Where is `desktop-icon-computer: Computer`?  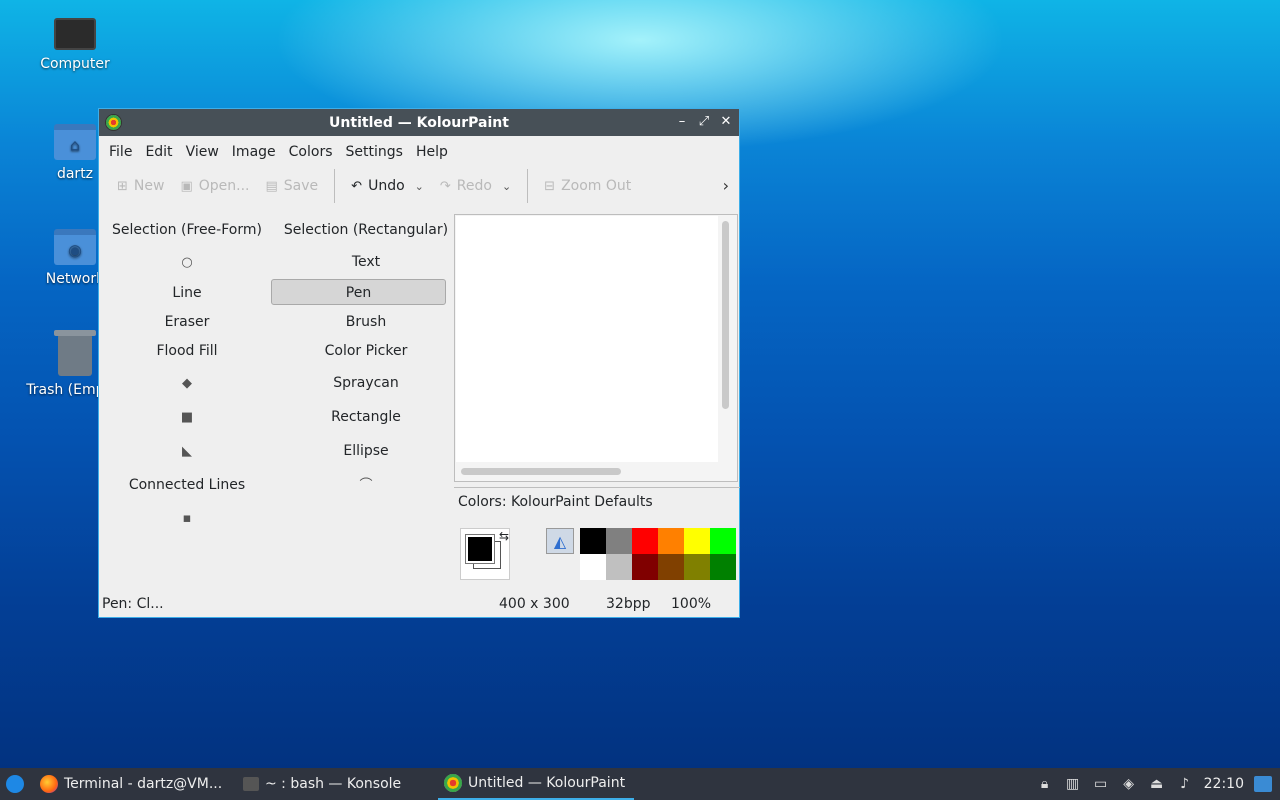
desktop-icon-computer: Computer is located at coordinates (75, 45).